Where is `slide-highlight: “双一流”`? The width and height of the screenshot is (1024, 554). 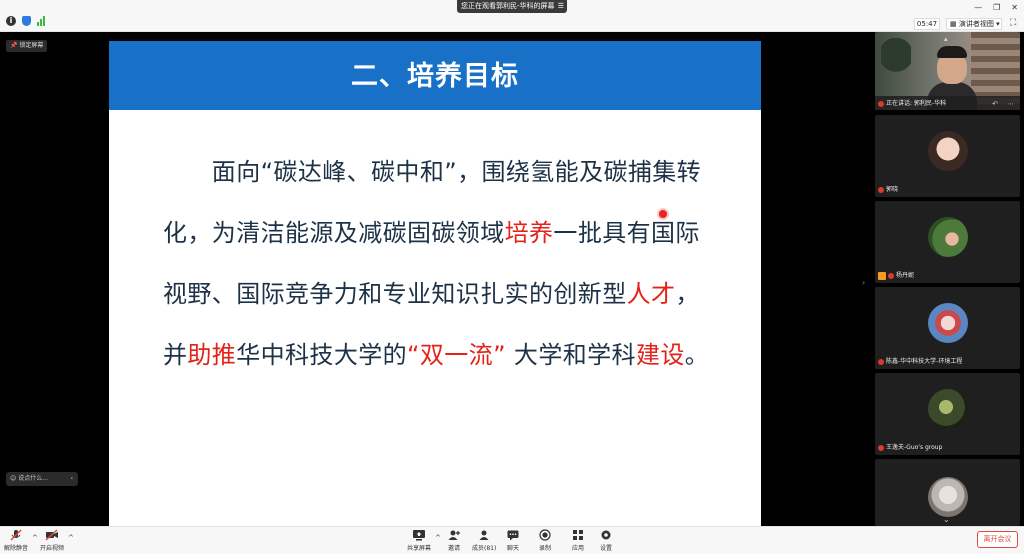
slide-highlight: “双一流” is located at coordinates (456, 355).